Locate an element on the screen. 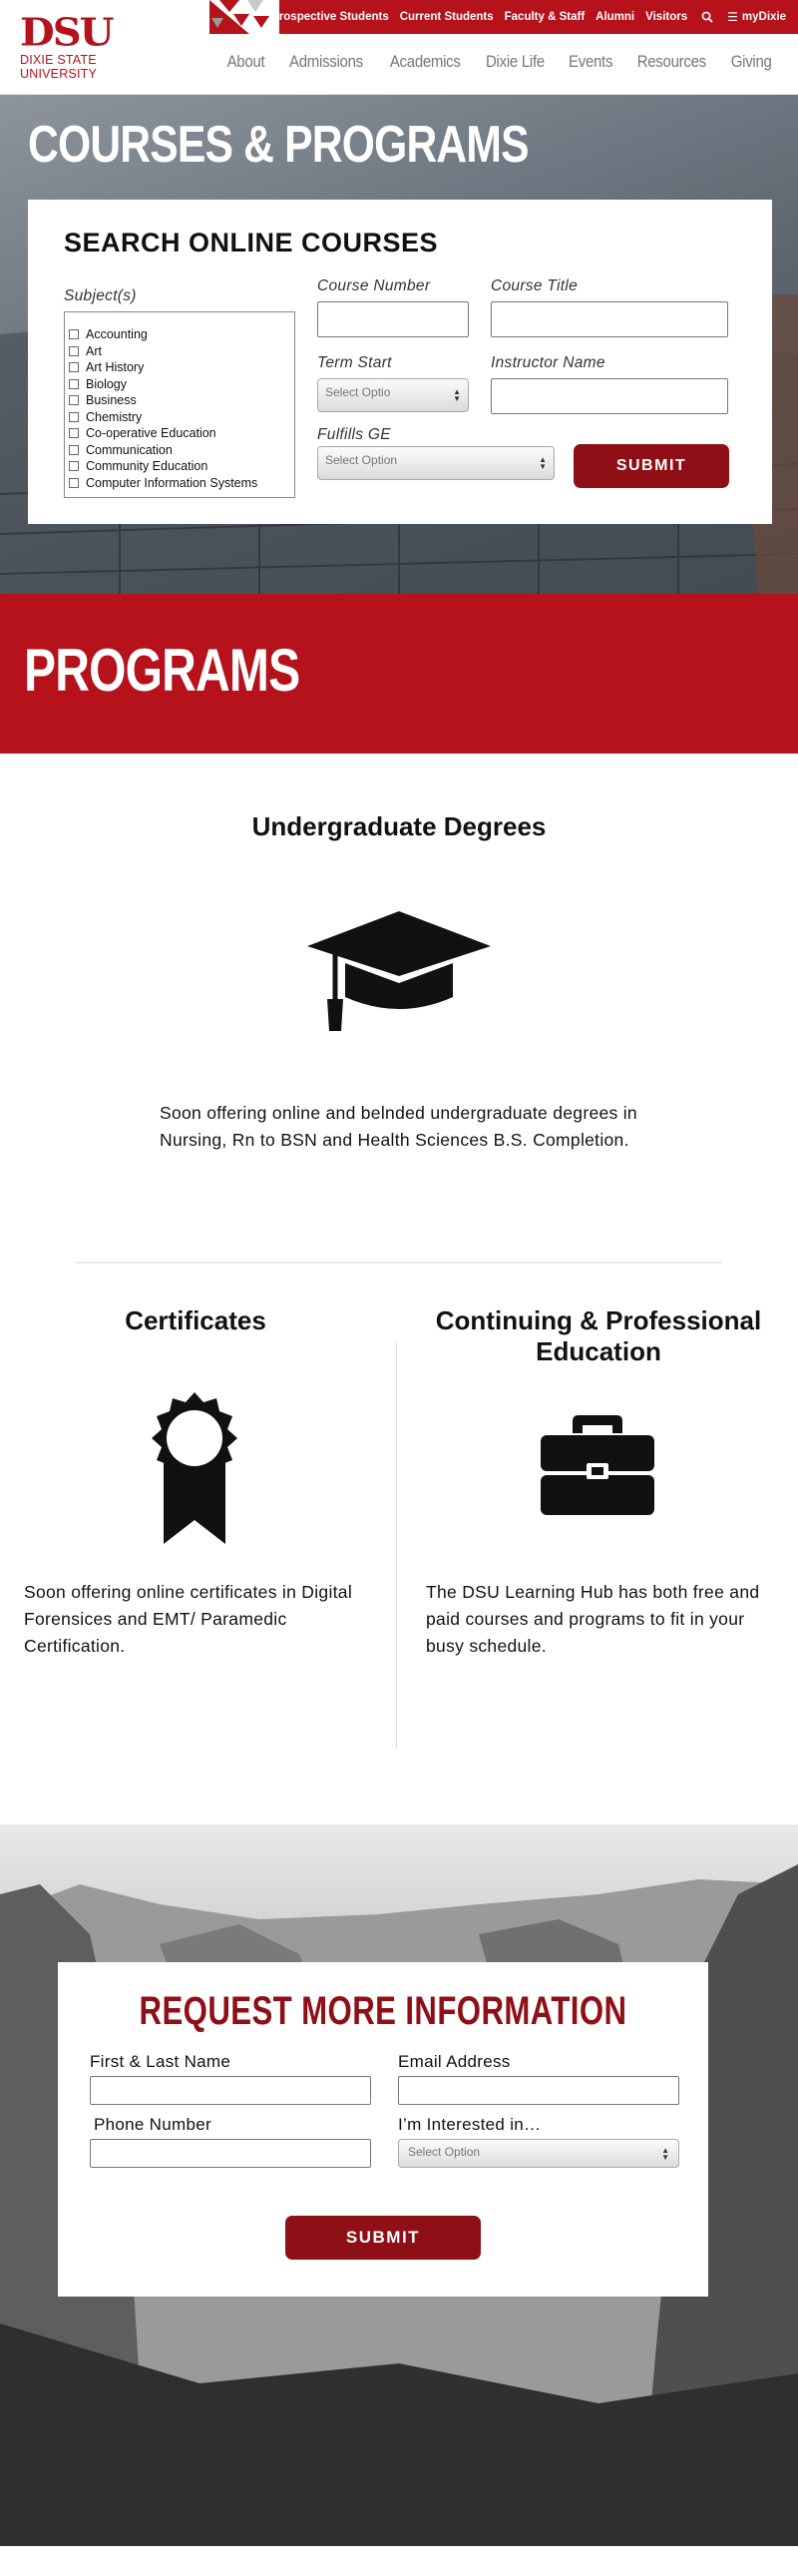  logo-mark: DSU is located at coordinates (67, 33).